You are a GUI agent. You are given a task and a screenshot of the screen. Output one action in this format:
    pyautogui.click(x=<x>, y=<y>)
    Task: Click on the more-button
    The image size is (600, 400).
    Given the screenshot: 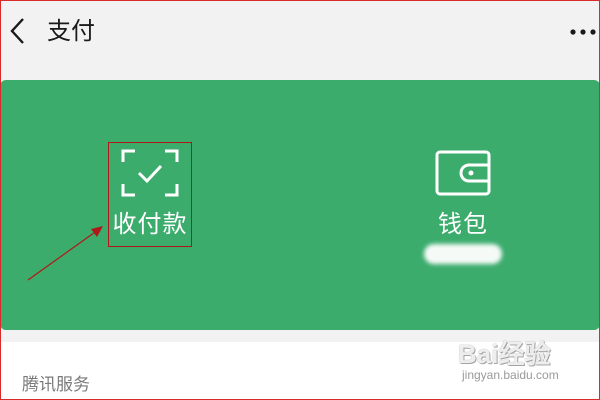 What is the action you would take?
    pyautogui.click(x=583, y=32)
    